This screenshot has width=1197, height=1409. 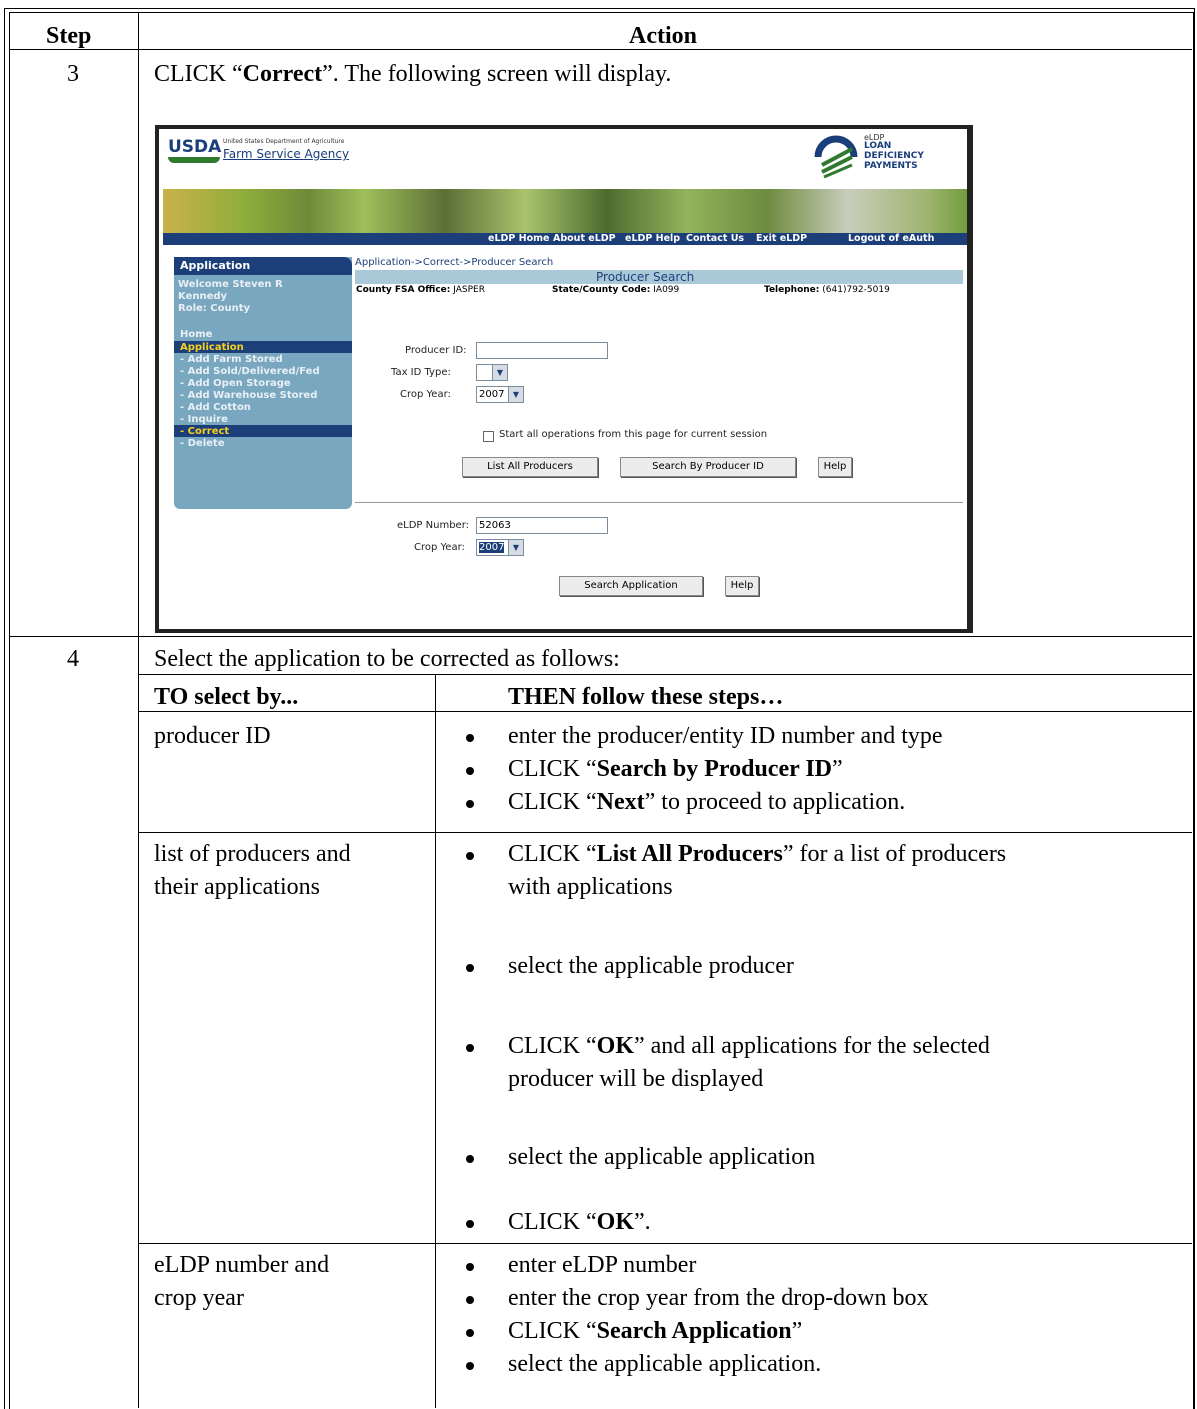 I want to click on crop-year-select: 2007 ▼, so click(x=500, y=394).